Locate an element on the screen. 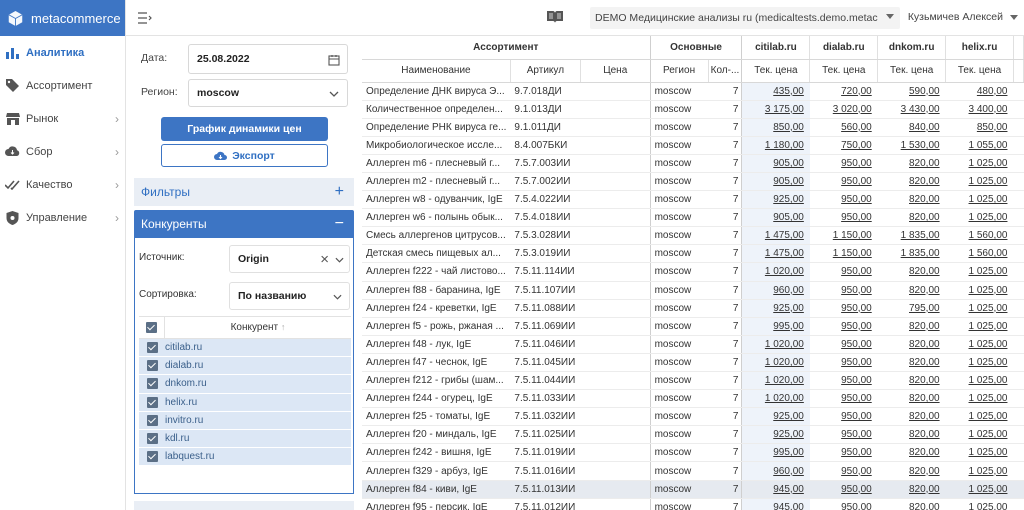 This screenshot has height=510, width=1024. competitor-row: labquest.ru is located at coordinates (245, 457).